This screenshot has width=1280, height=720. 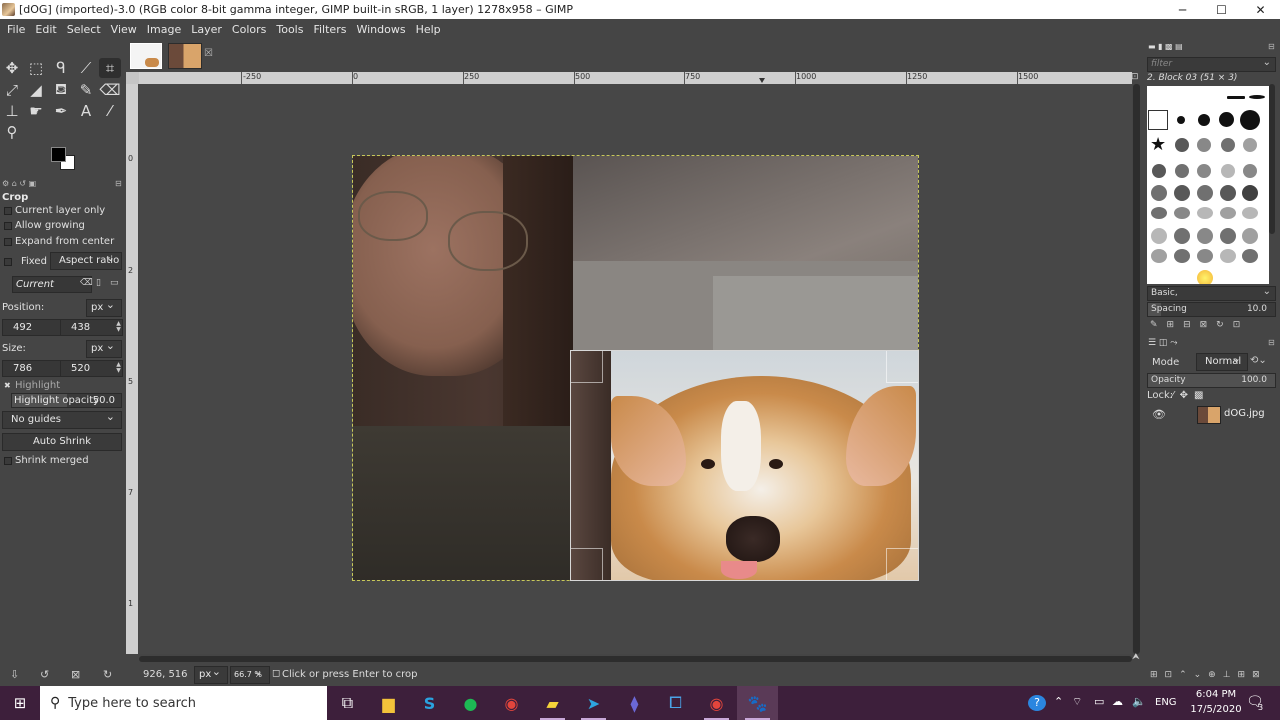 I want to click on menu-view: View, so click(x=124, y=29).